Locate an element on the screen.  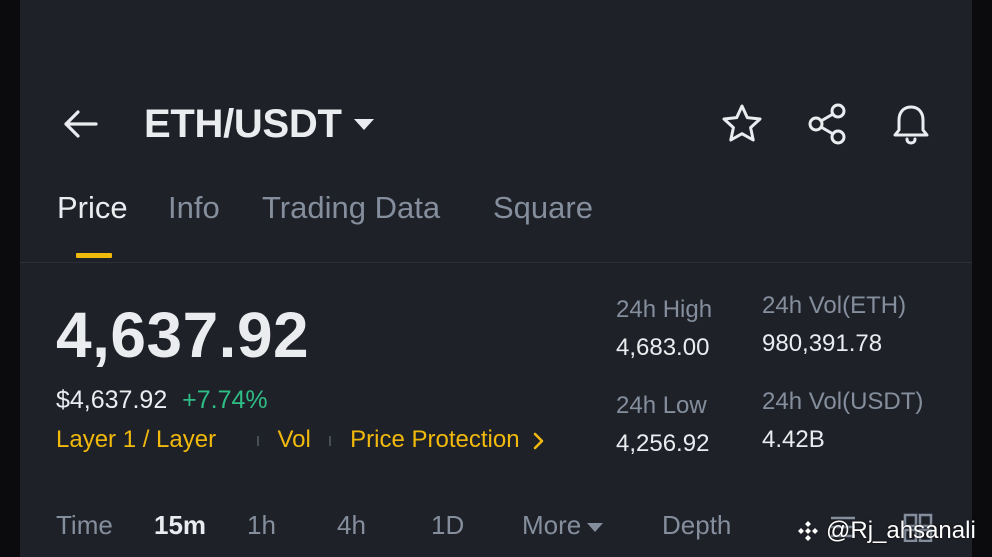
price-protection-link: Price Protection is located at coordinates (448, 439).